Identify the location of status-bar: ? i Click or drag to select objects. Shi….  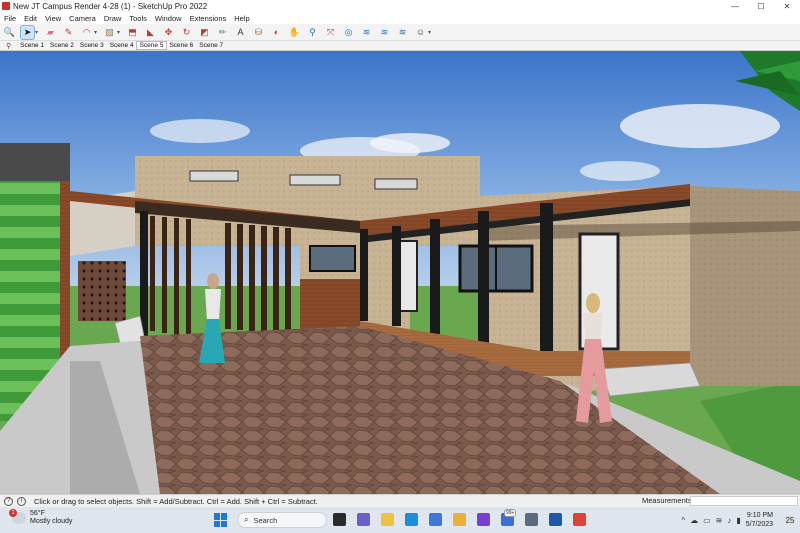
(400, 500).